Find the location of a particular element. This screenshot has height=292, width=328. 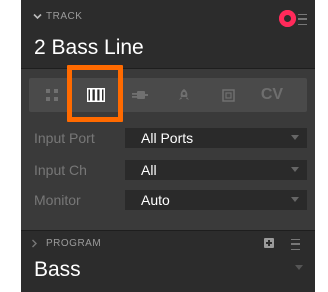

program-name: Bass is located at coordinates (57, 270).